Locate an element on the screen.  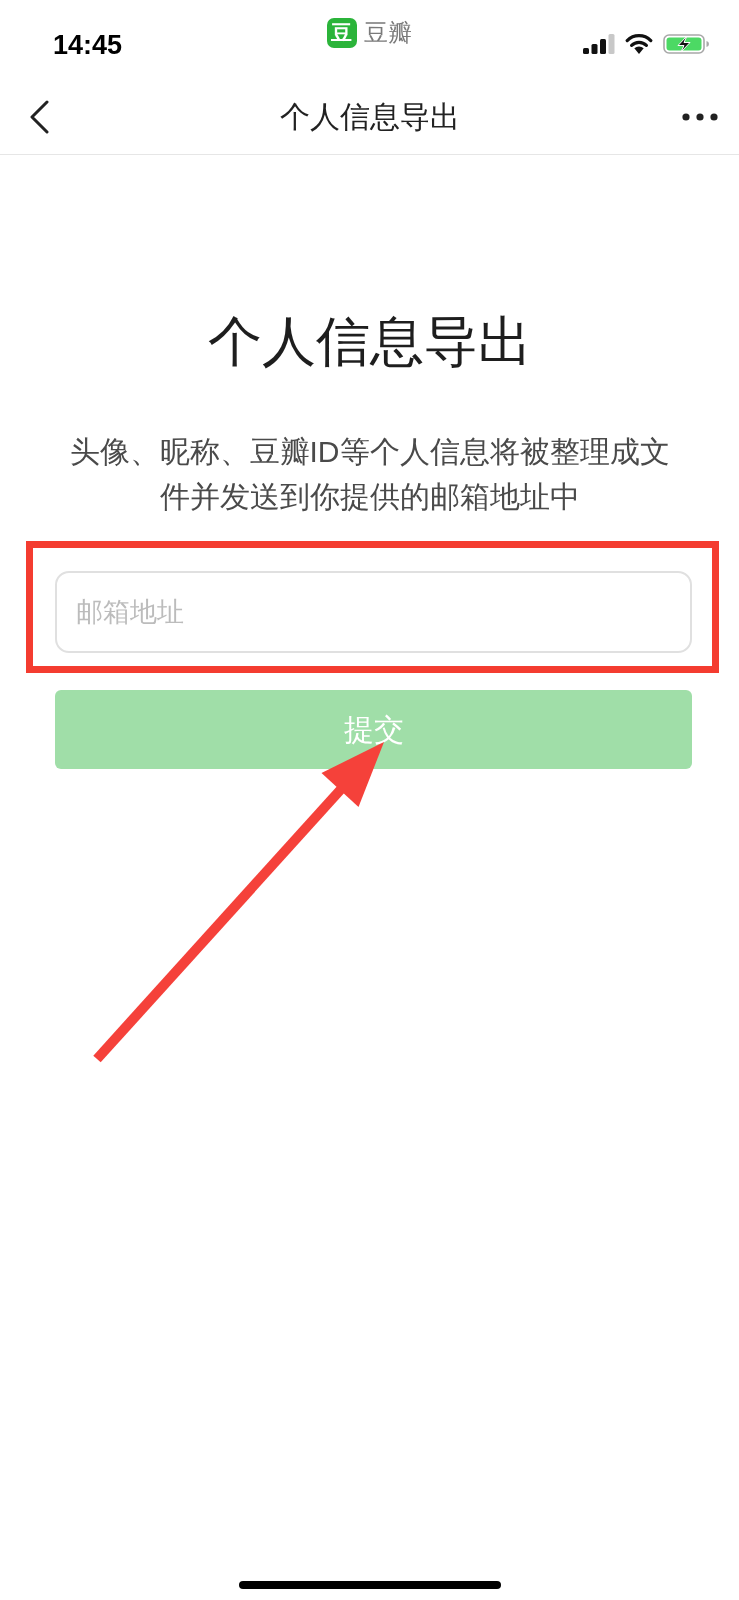
back-button is located at coordinates (39, 117).